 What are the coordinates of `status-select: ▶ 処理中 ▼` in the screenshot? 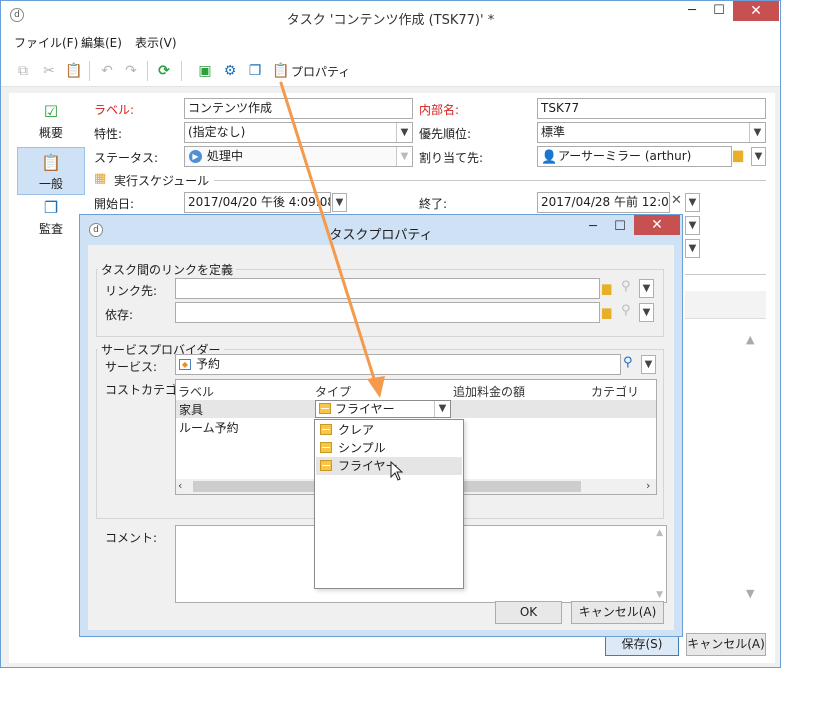 It's located at (298, 156).